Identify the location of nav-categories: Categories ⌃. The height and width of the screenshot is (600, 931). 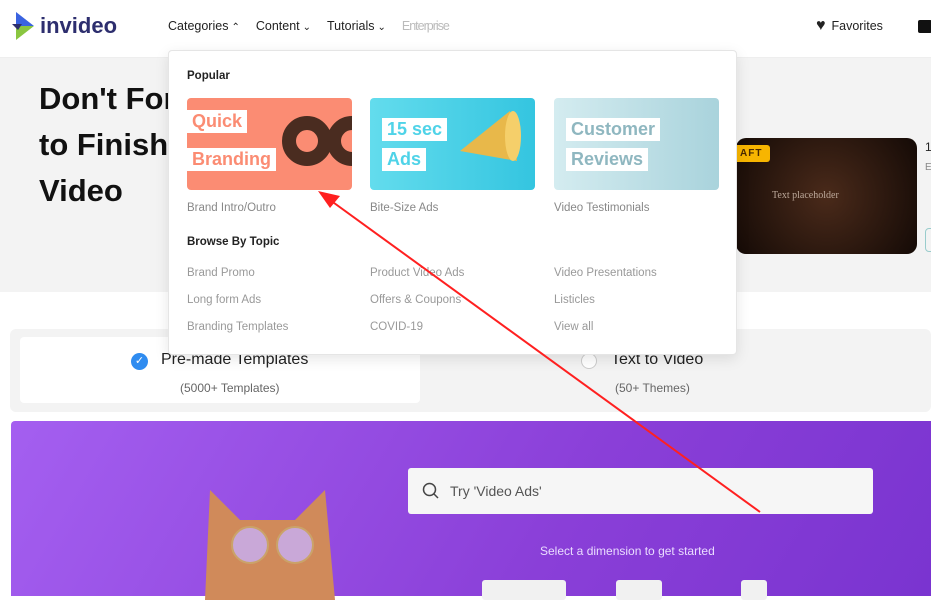
(204, 26).